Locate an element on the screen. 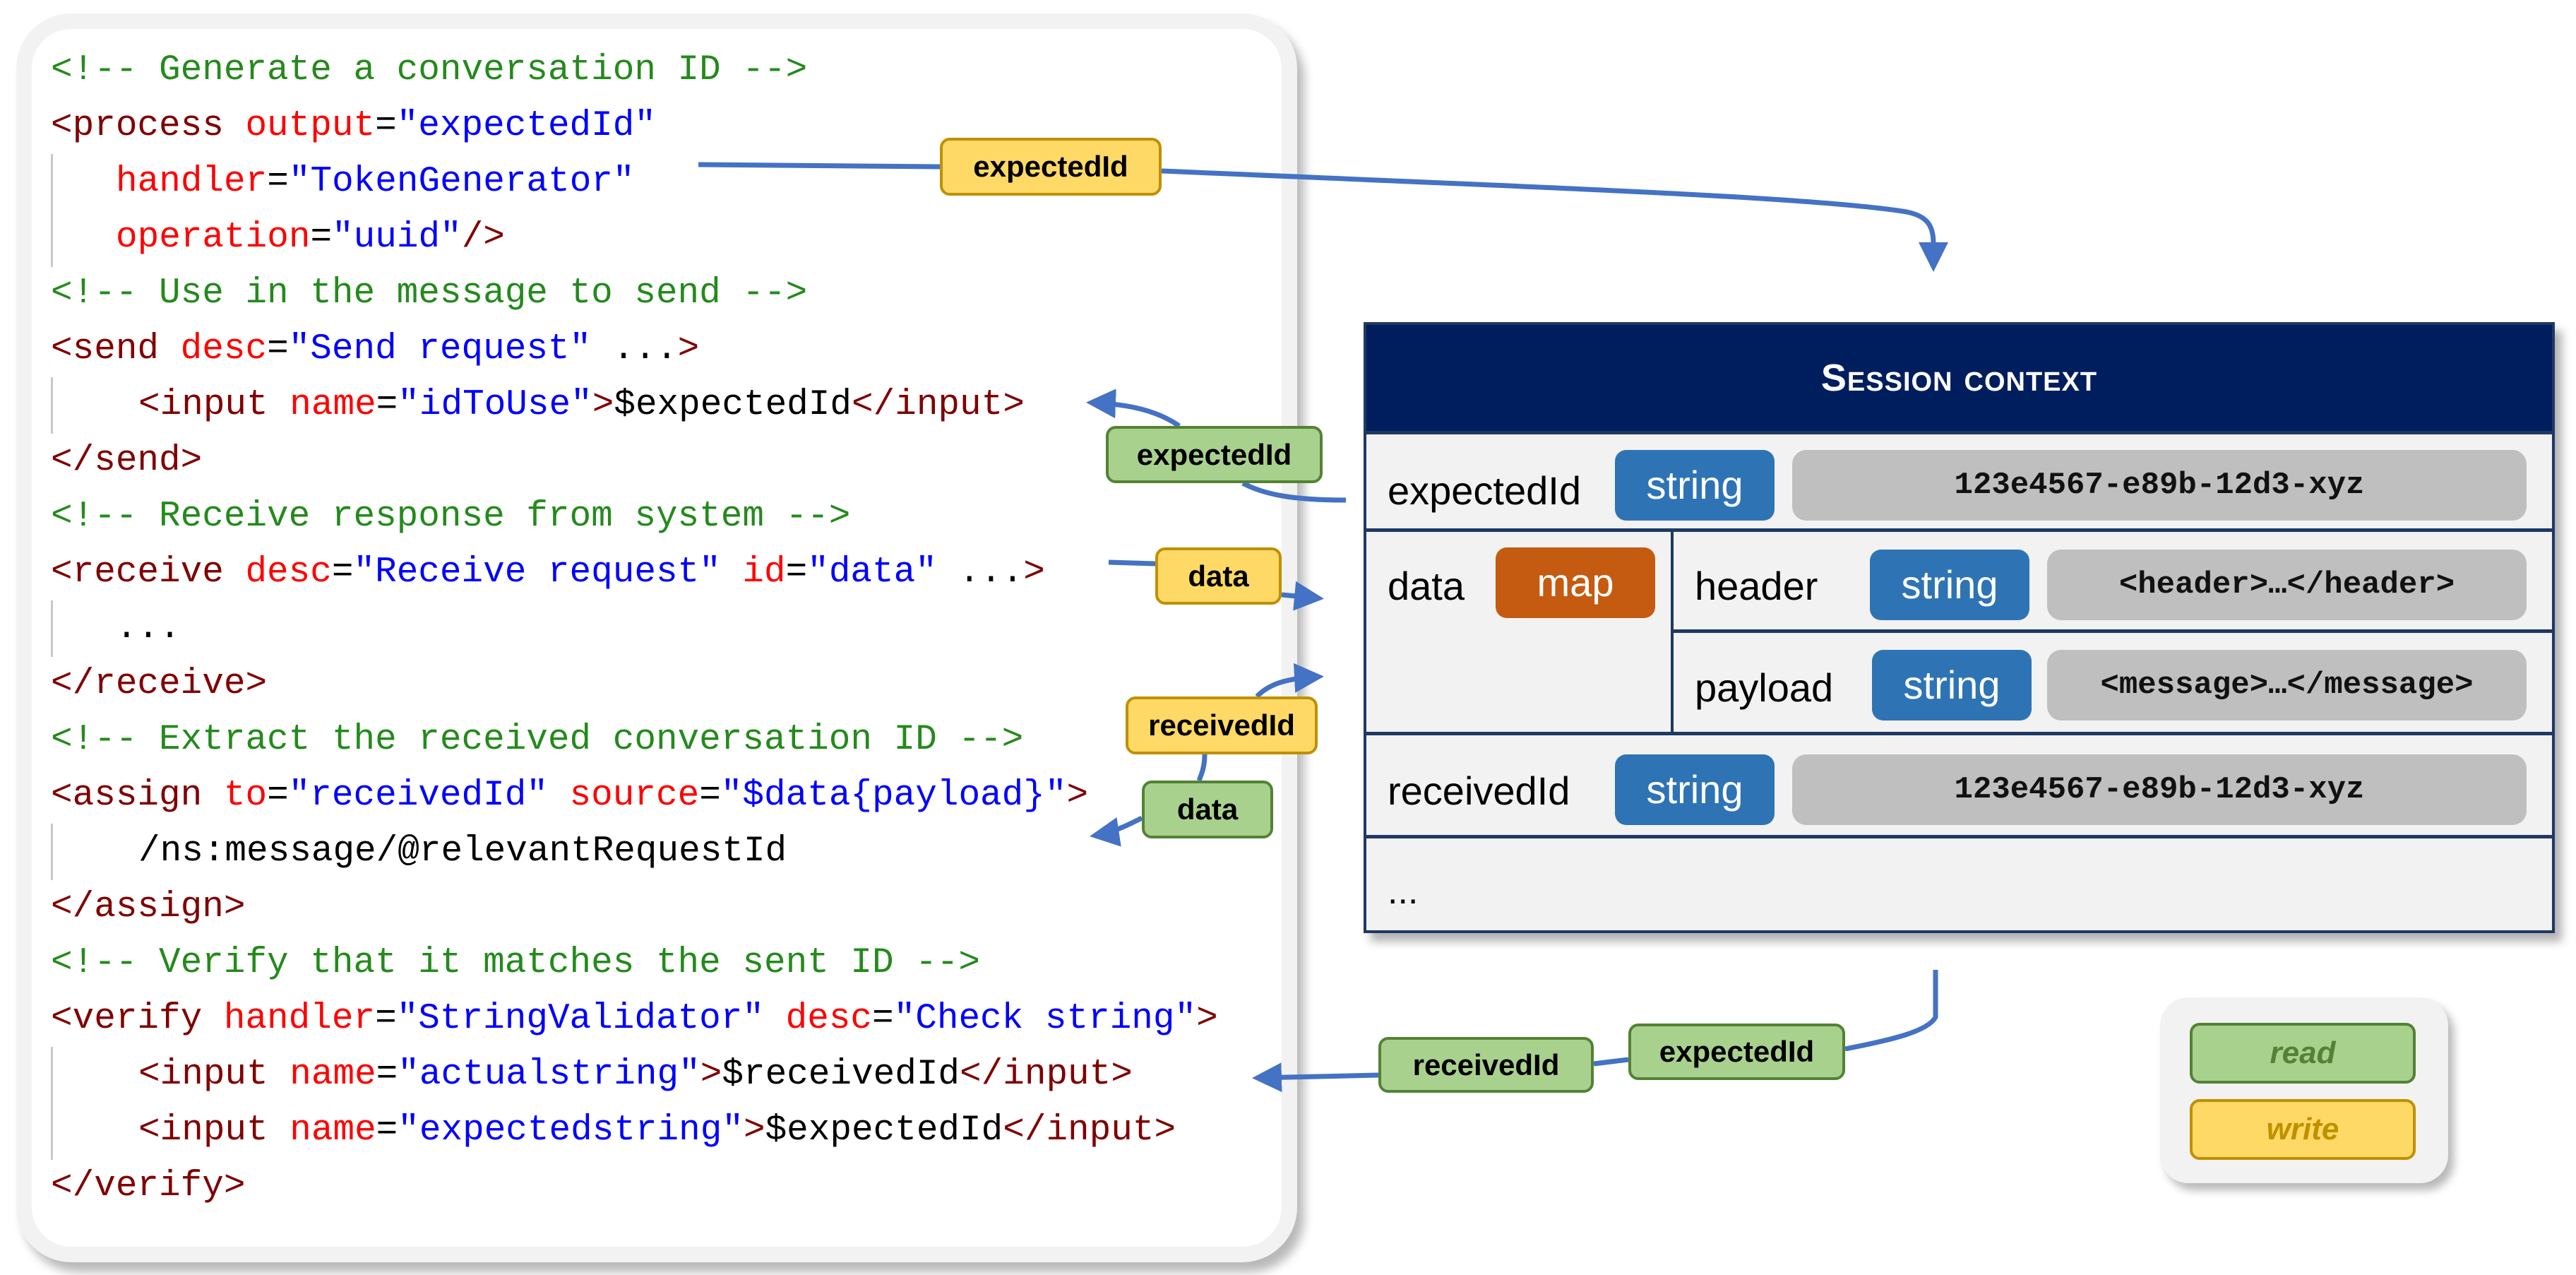 This screenshot has width=2576, height=1275. code-line-process: <process output="expectedId" is located at coordinates (353, 126).